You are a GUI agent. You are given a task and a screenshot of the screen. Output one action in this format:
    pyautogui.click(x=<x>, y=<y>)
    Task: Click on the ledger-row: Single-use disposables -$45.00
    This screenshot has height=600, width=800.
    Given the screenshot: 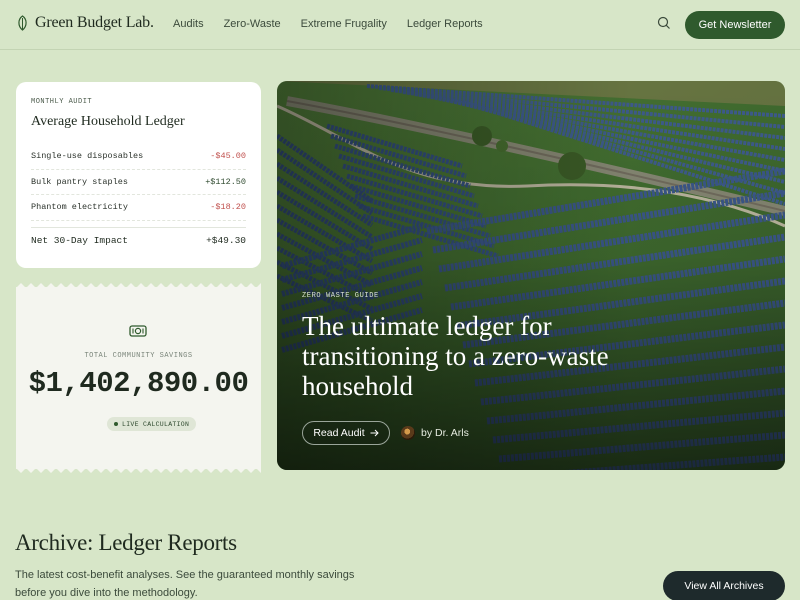 What is the action you would take?
    pyautogui.click(x=138, y=157)
    